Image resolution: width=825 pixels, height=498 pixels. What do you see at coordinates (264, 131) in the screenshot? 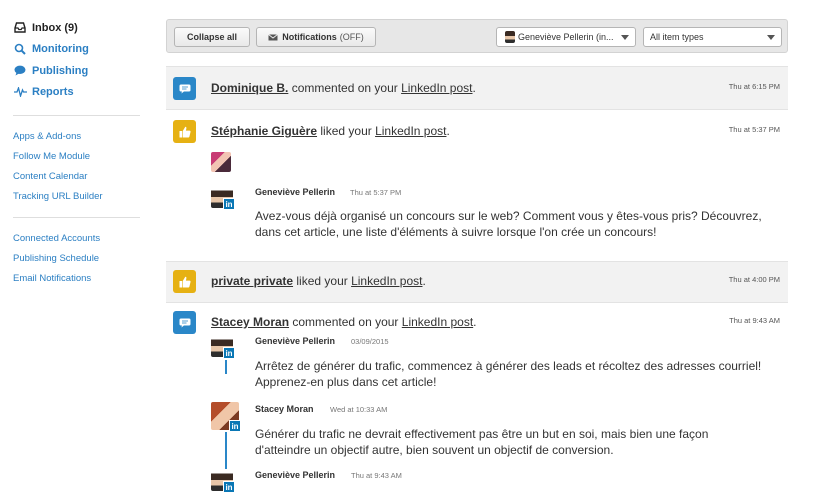
I see `actor-link: Stéphanie Giguère` at bounding box center [264, 131].